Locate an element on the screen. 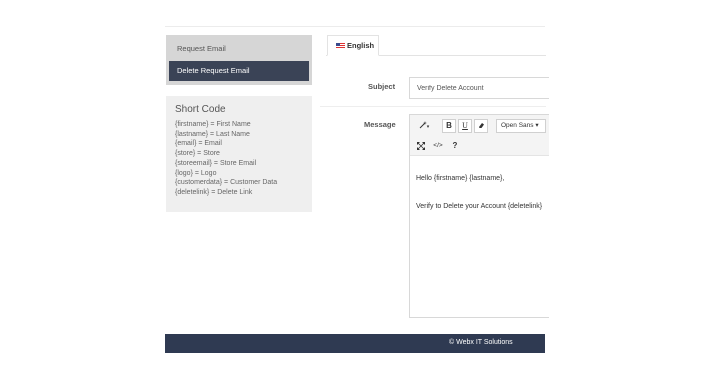 The height and width of the screenshot is (380, 710). message-label: Message is located at coordinates (380, 124).